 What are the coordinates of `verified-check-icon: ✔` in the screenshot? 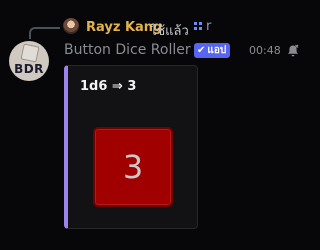 It's located at (201, 50).